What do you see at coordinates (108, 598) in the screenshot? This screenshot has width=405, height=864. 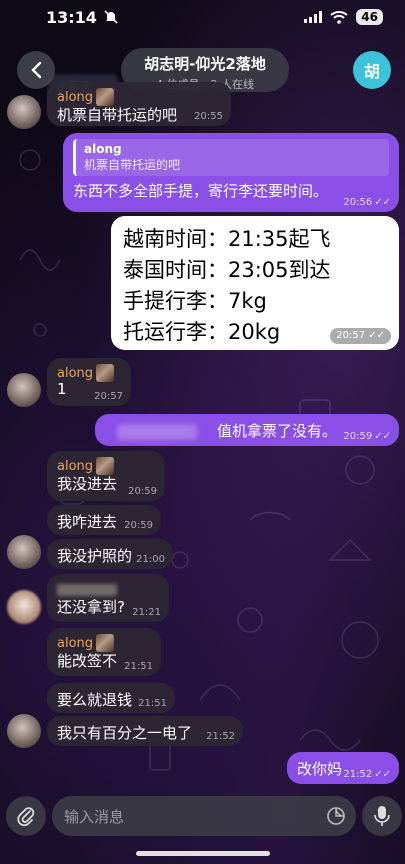 I see `incoming-message: 还没拿到? 21:21` at bounding box center [108, 598].